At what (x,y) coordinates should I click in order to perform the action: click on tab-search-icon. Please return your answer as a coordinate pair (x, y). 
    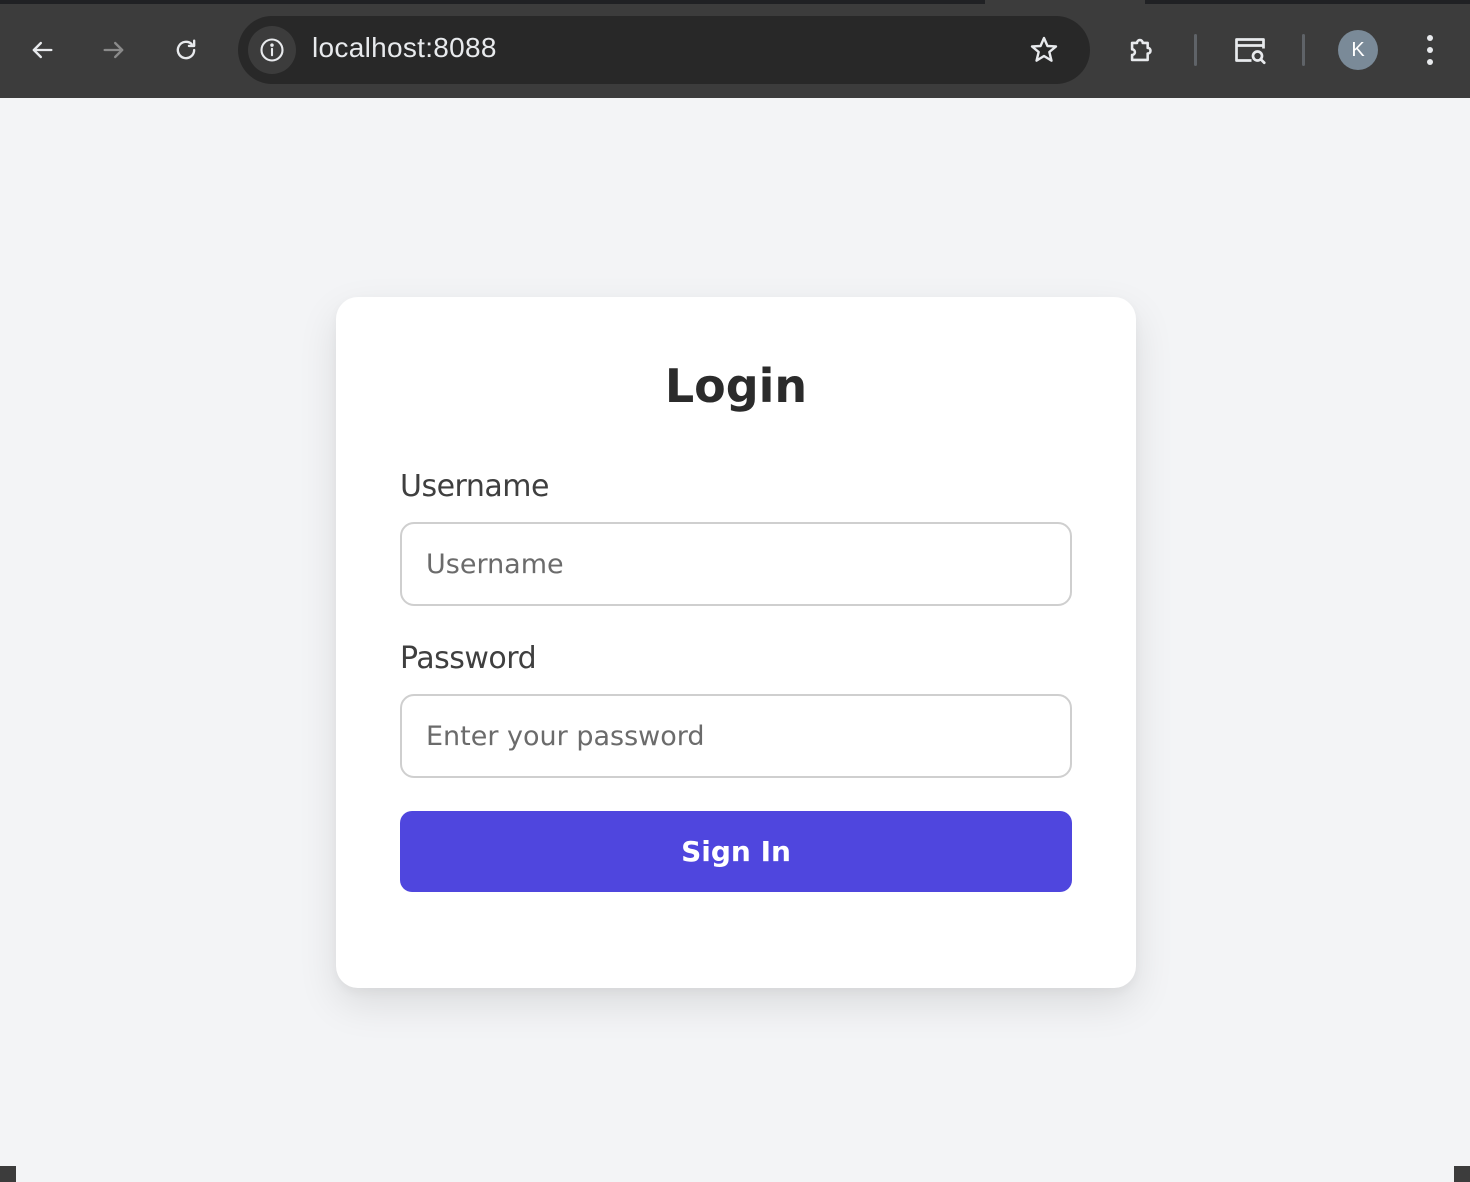
    Looking at the image, I should click on (1250, 51).